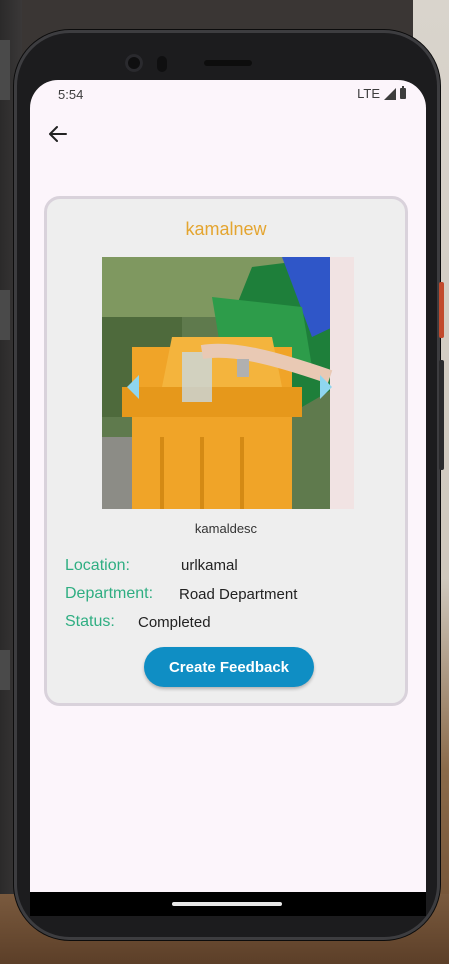  I want to click on volume-button, so click(441, 415).